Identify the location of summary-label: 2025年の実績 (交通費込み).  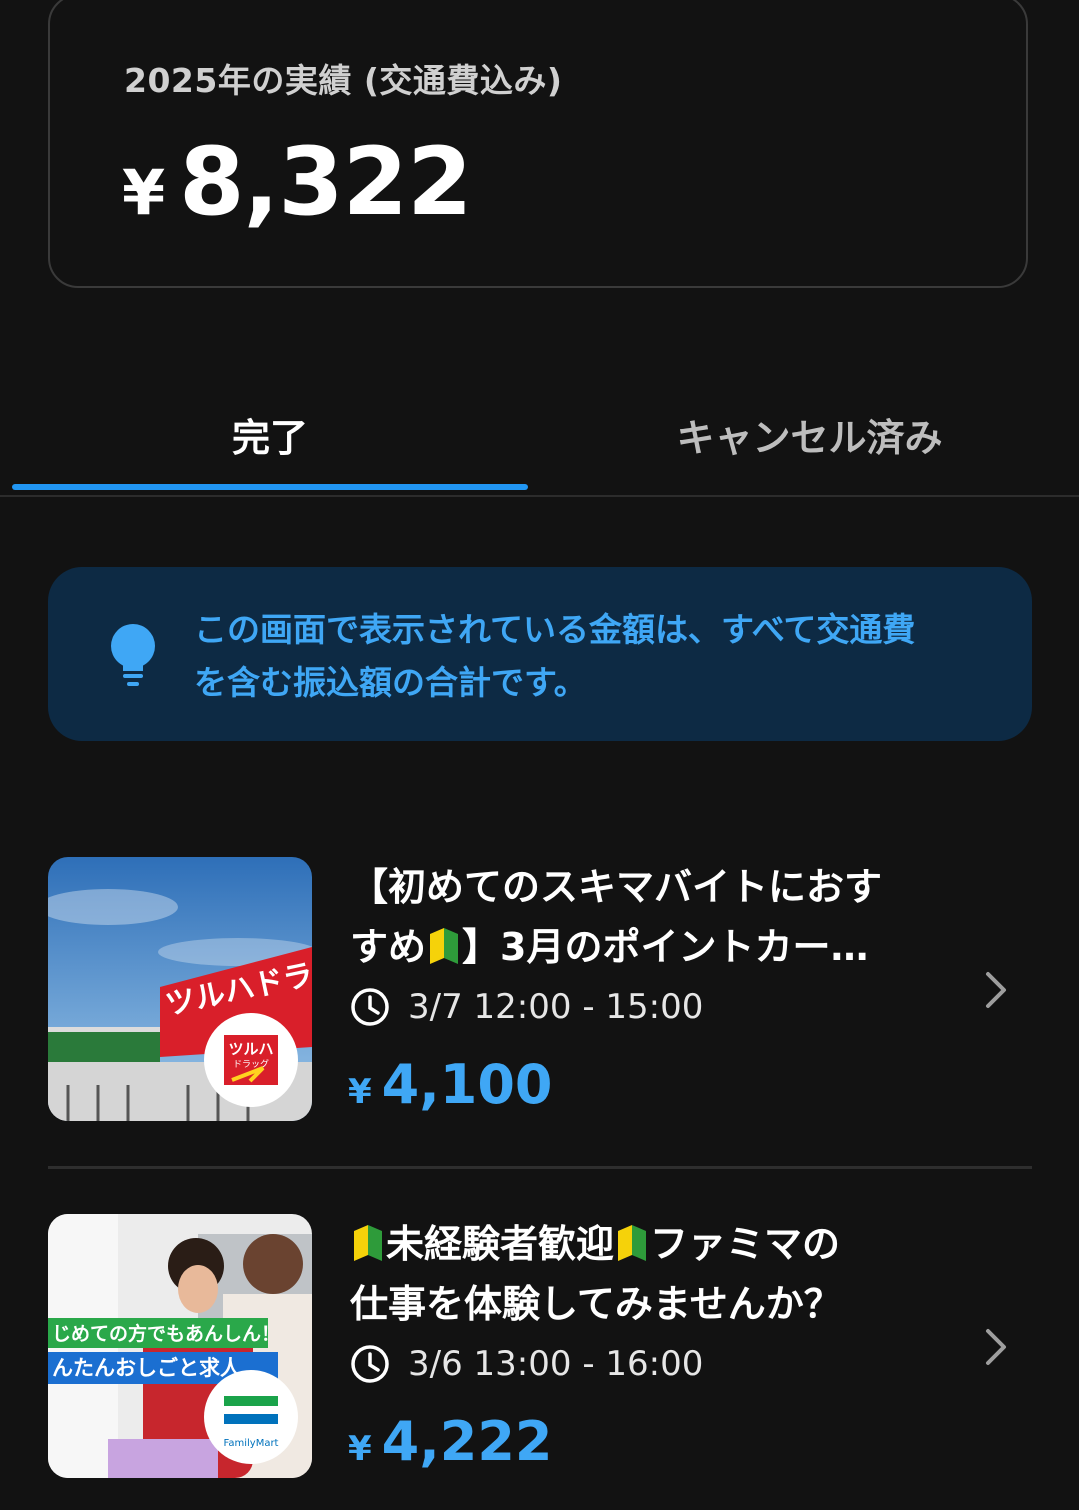
(343, 80).